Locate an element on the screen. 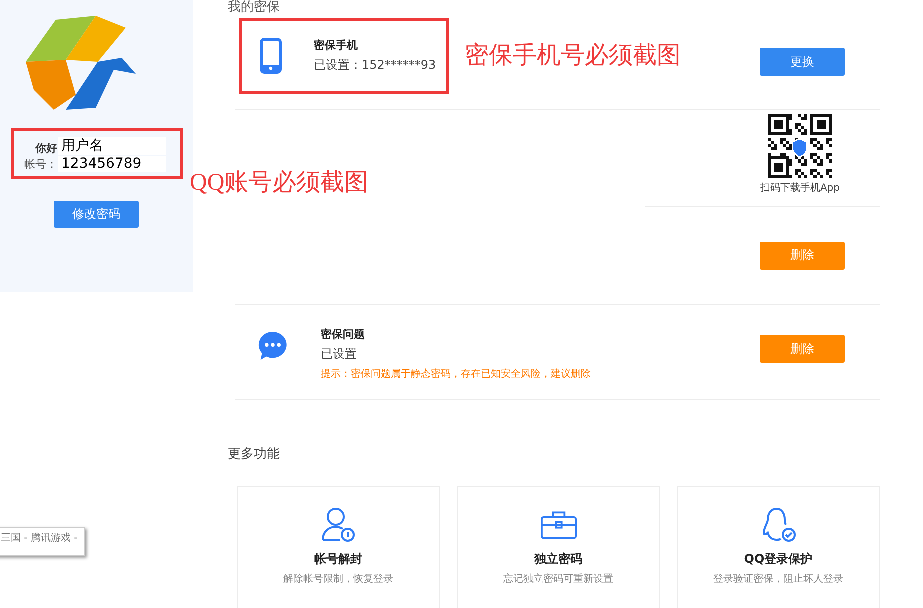  tooltip: 三国 - 腾讯游戏 - is located at coordinates (42, 541).